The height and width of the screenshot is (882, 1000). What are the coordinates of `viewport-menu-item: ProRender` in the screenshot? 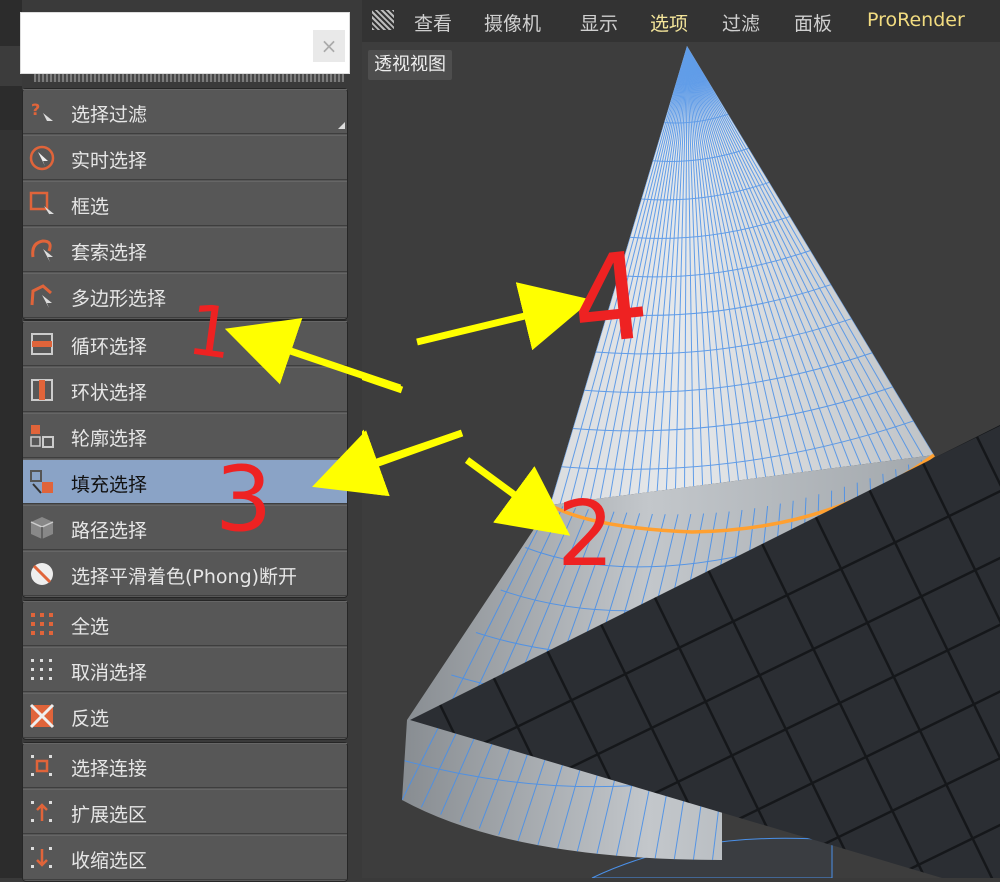 It's located at (916, 20).